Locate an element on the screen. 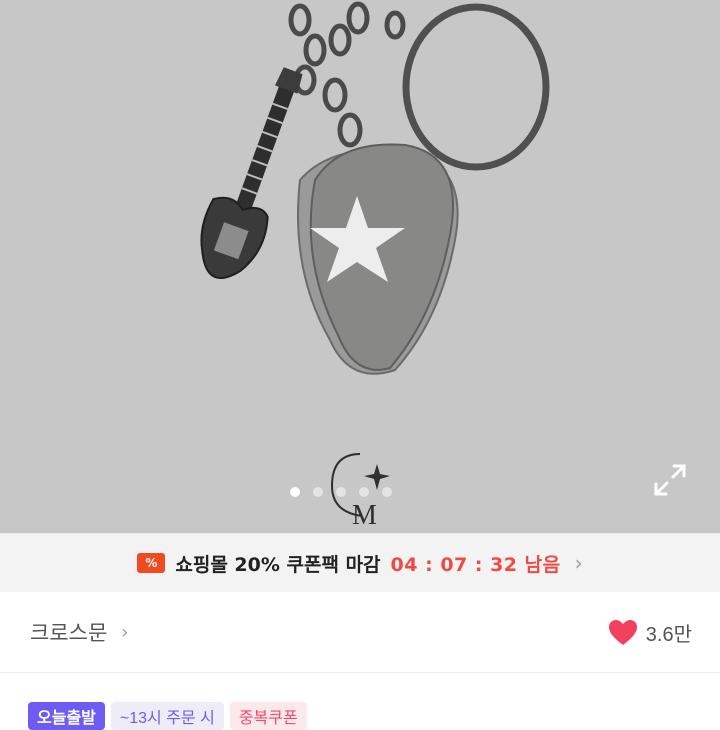  coupon-timer: 04 : 07 : 32 남음 is located at coordinates (475, 564).